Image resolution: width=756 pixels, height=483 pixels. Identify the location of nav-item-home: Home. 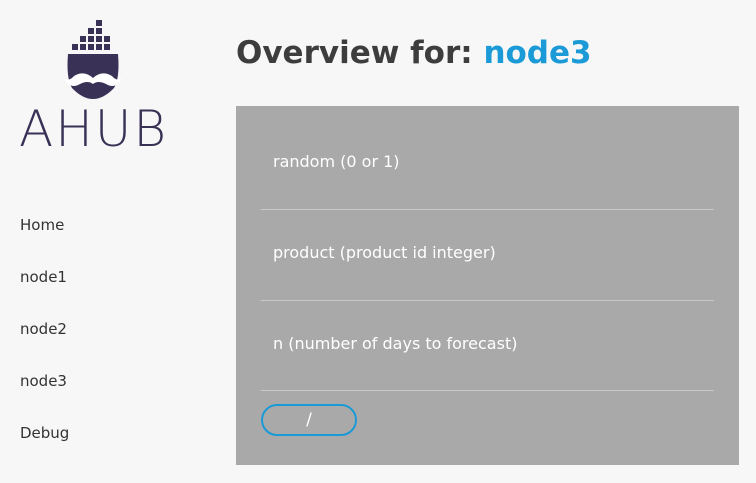
(44, 238).